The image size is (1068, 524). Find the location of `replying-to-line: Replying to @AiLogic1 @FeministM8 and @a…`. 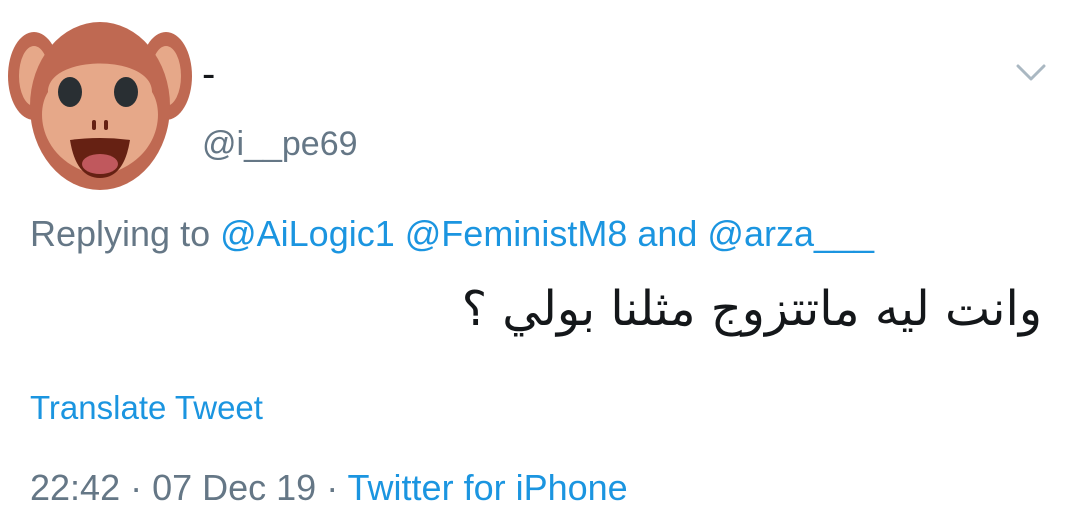

replying-to-line: Replying to @AiLogic1 @FeministM8 and @a… is located at coordinates (452, 234).